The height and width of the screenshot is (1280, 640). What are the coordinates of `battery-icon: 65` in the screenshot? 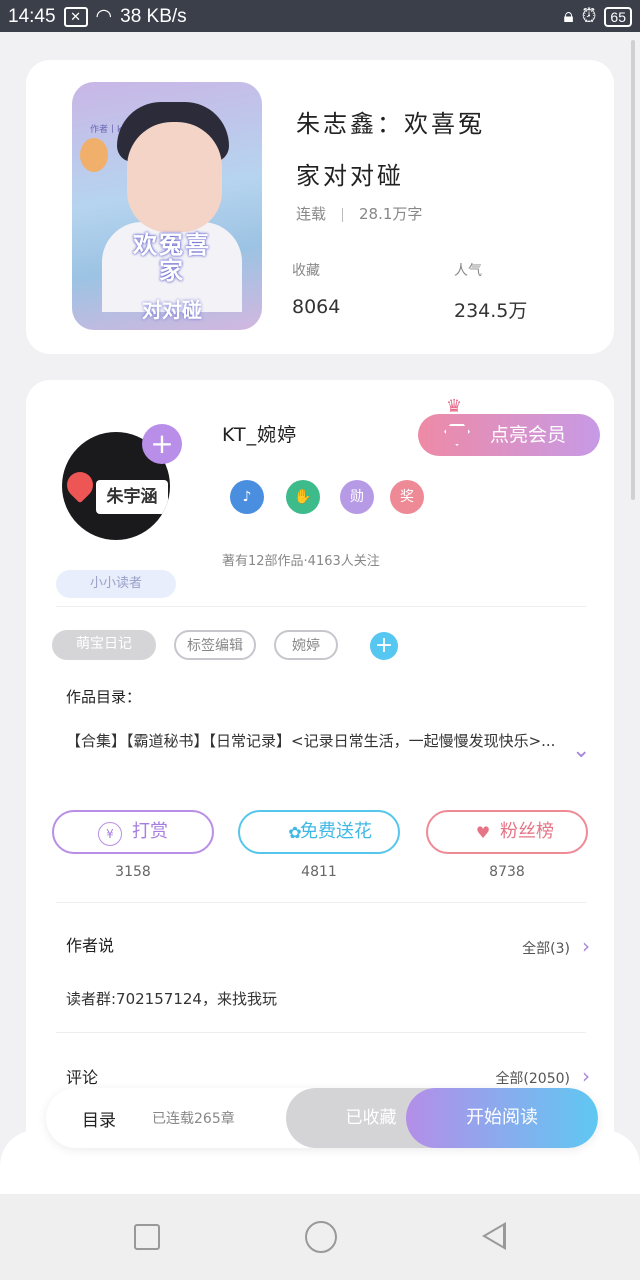 It's located at (618, 17).